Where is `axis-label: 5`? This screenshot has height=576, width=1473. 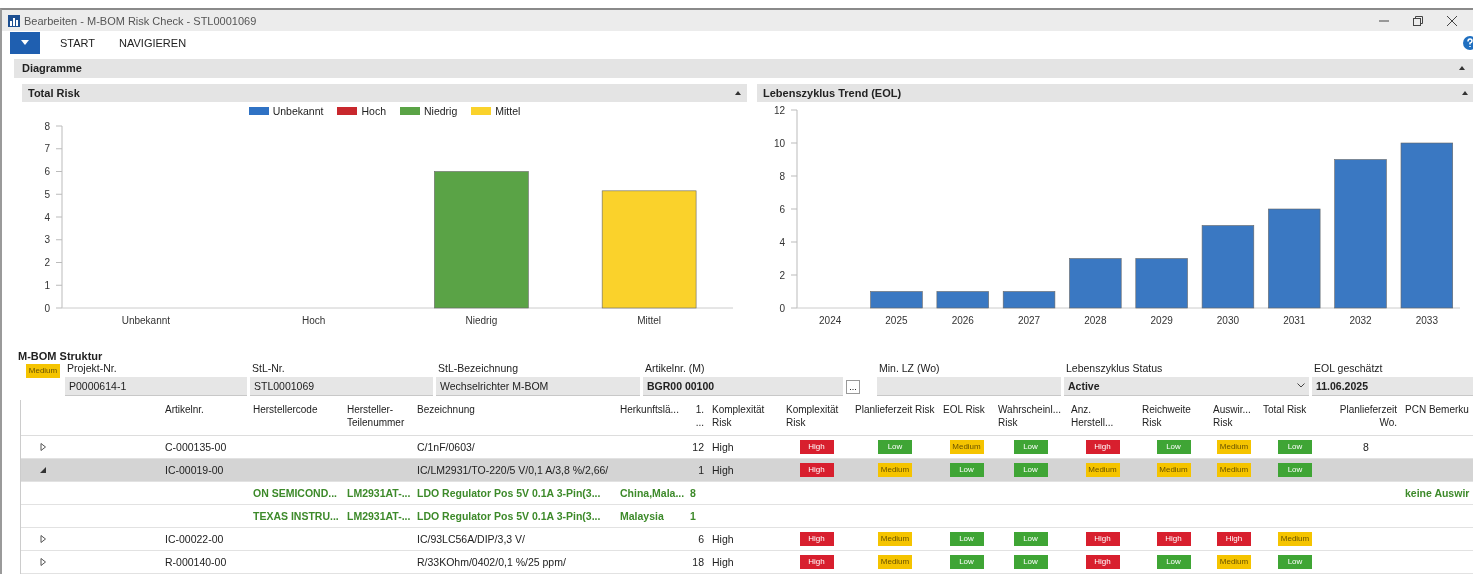
axis-label: 5 is located at coordinates (47, 194).